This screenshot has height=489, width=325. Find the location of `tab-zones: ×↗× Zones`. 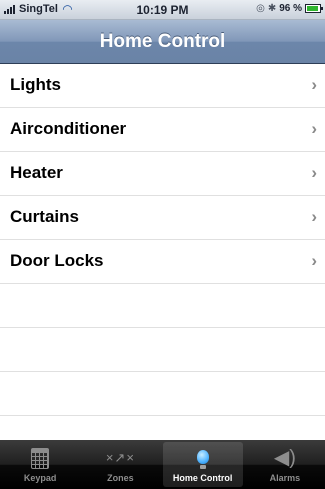

tab-zones: ×↗× Zones is located at coordinates (120, 464).